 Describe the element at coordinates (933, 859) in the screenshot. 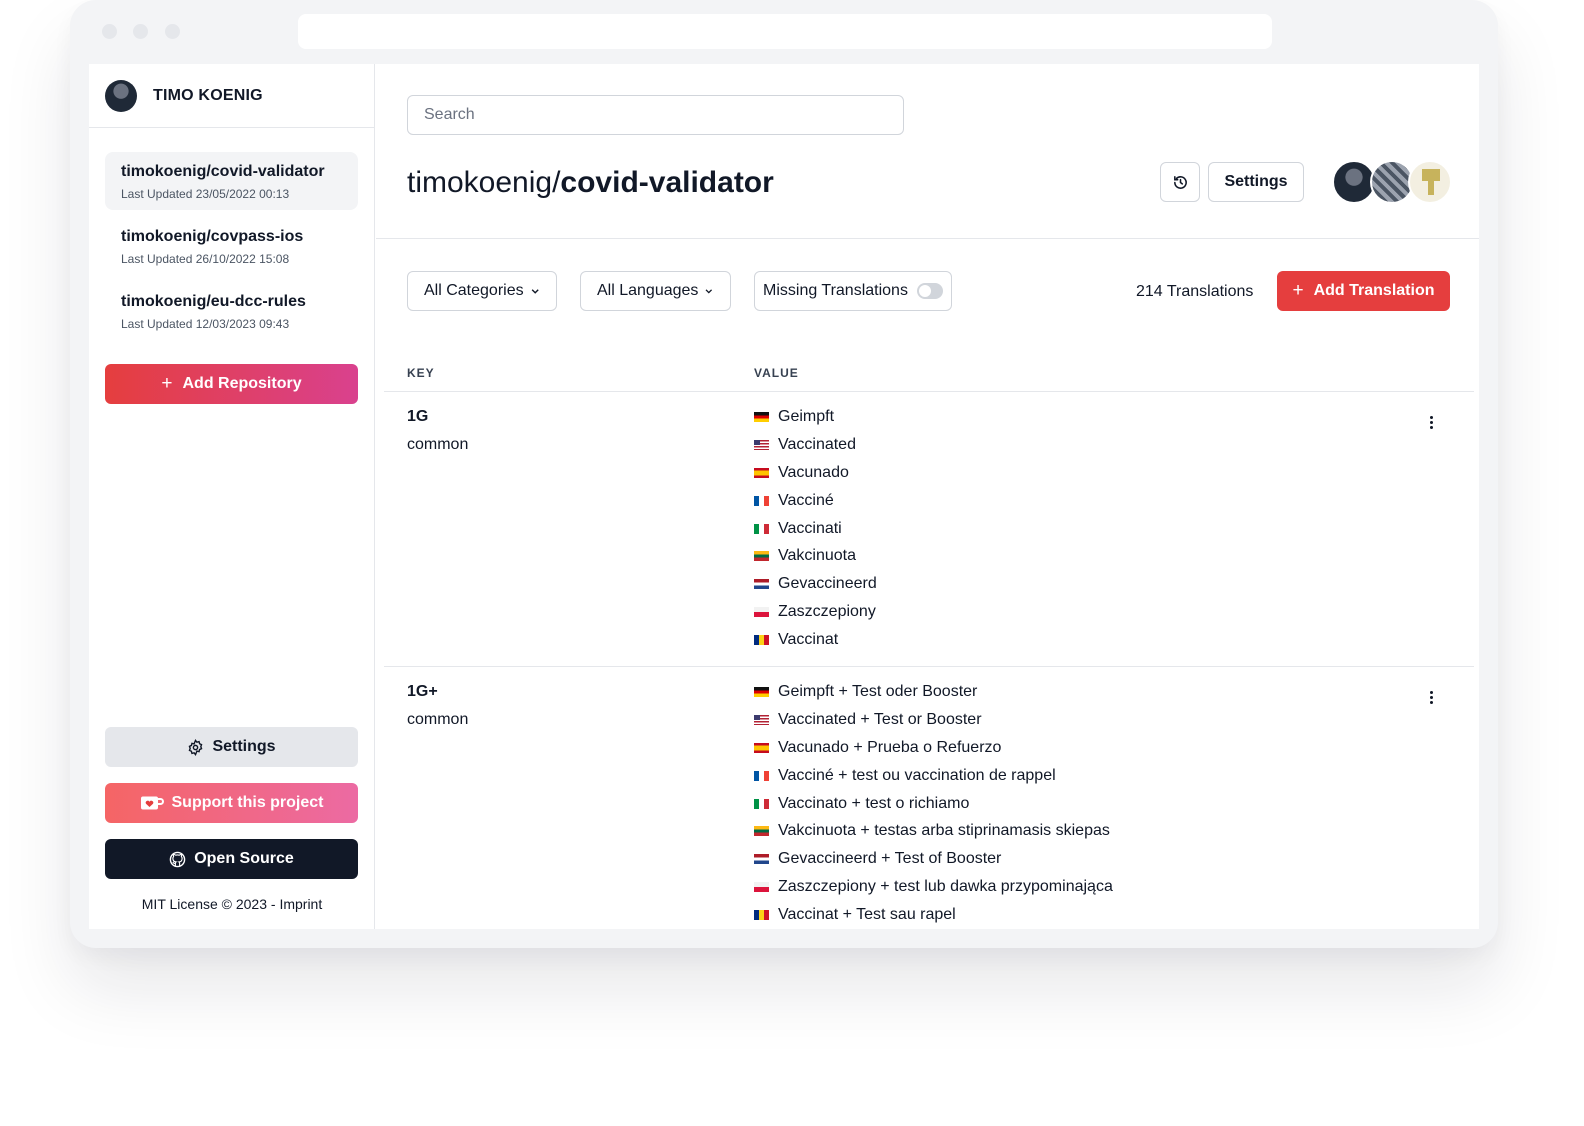

I see `translation-value-nl: Gevaccineerd + Test of Booster` at that location.